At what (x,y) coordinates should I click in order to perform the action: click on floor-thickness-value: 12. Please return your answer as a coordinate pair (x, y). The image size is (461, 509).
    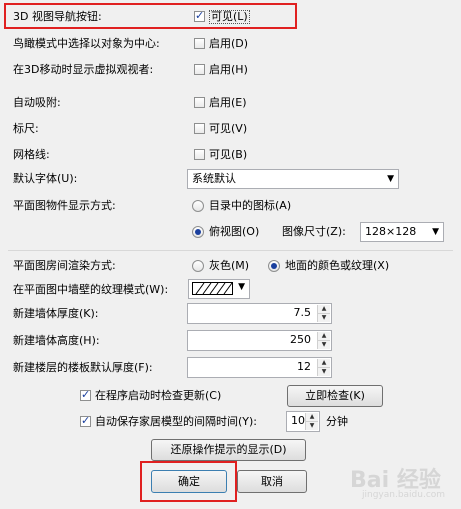
    Looking at the image, I should click on (304, 366).